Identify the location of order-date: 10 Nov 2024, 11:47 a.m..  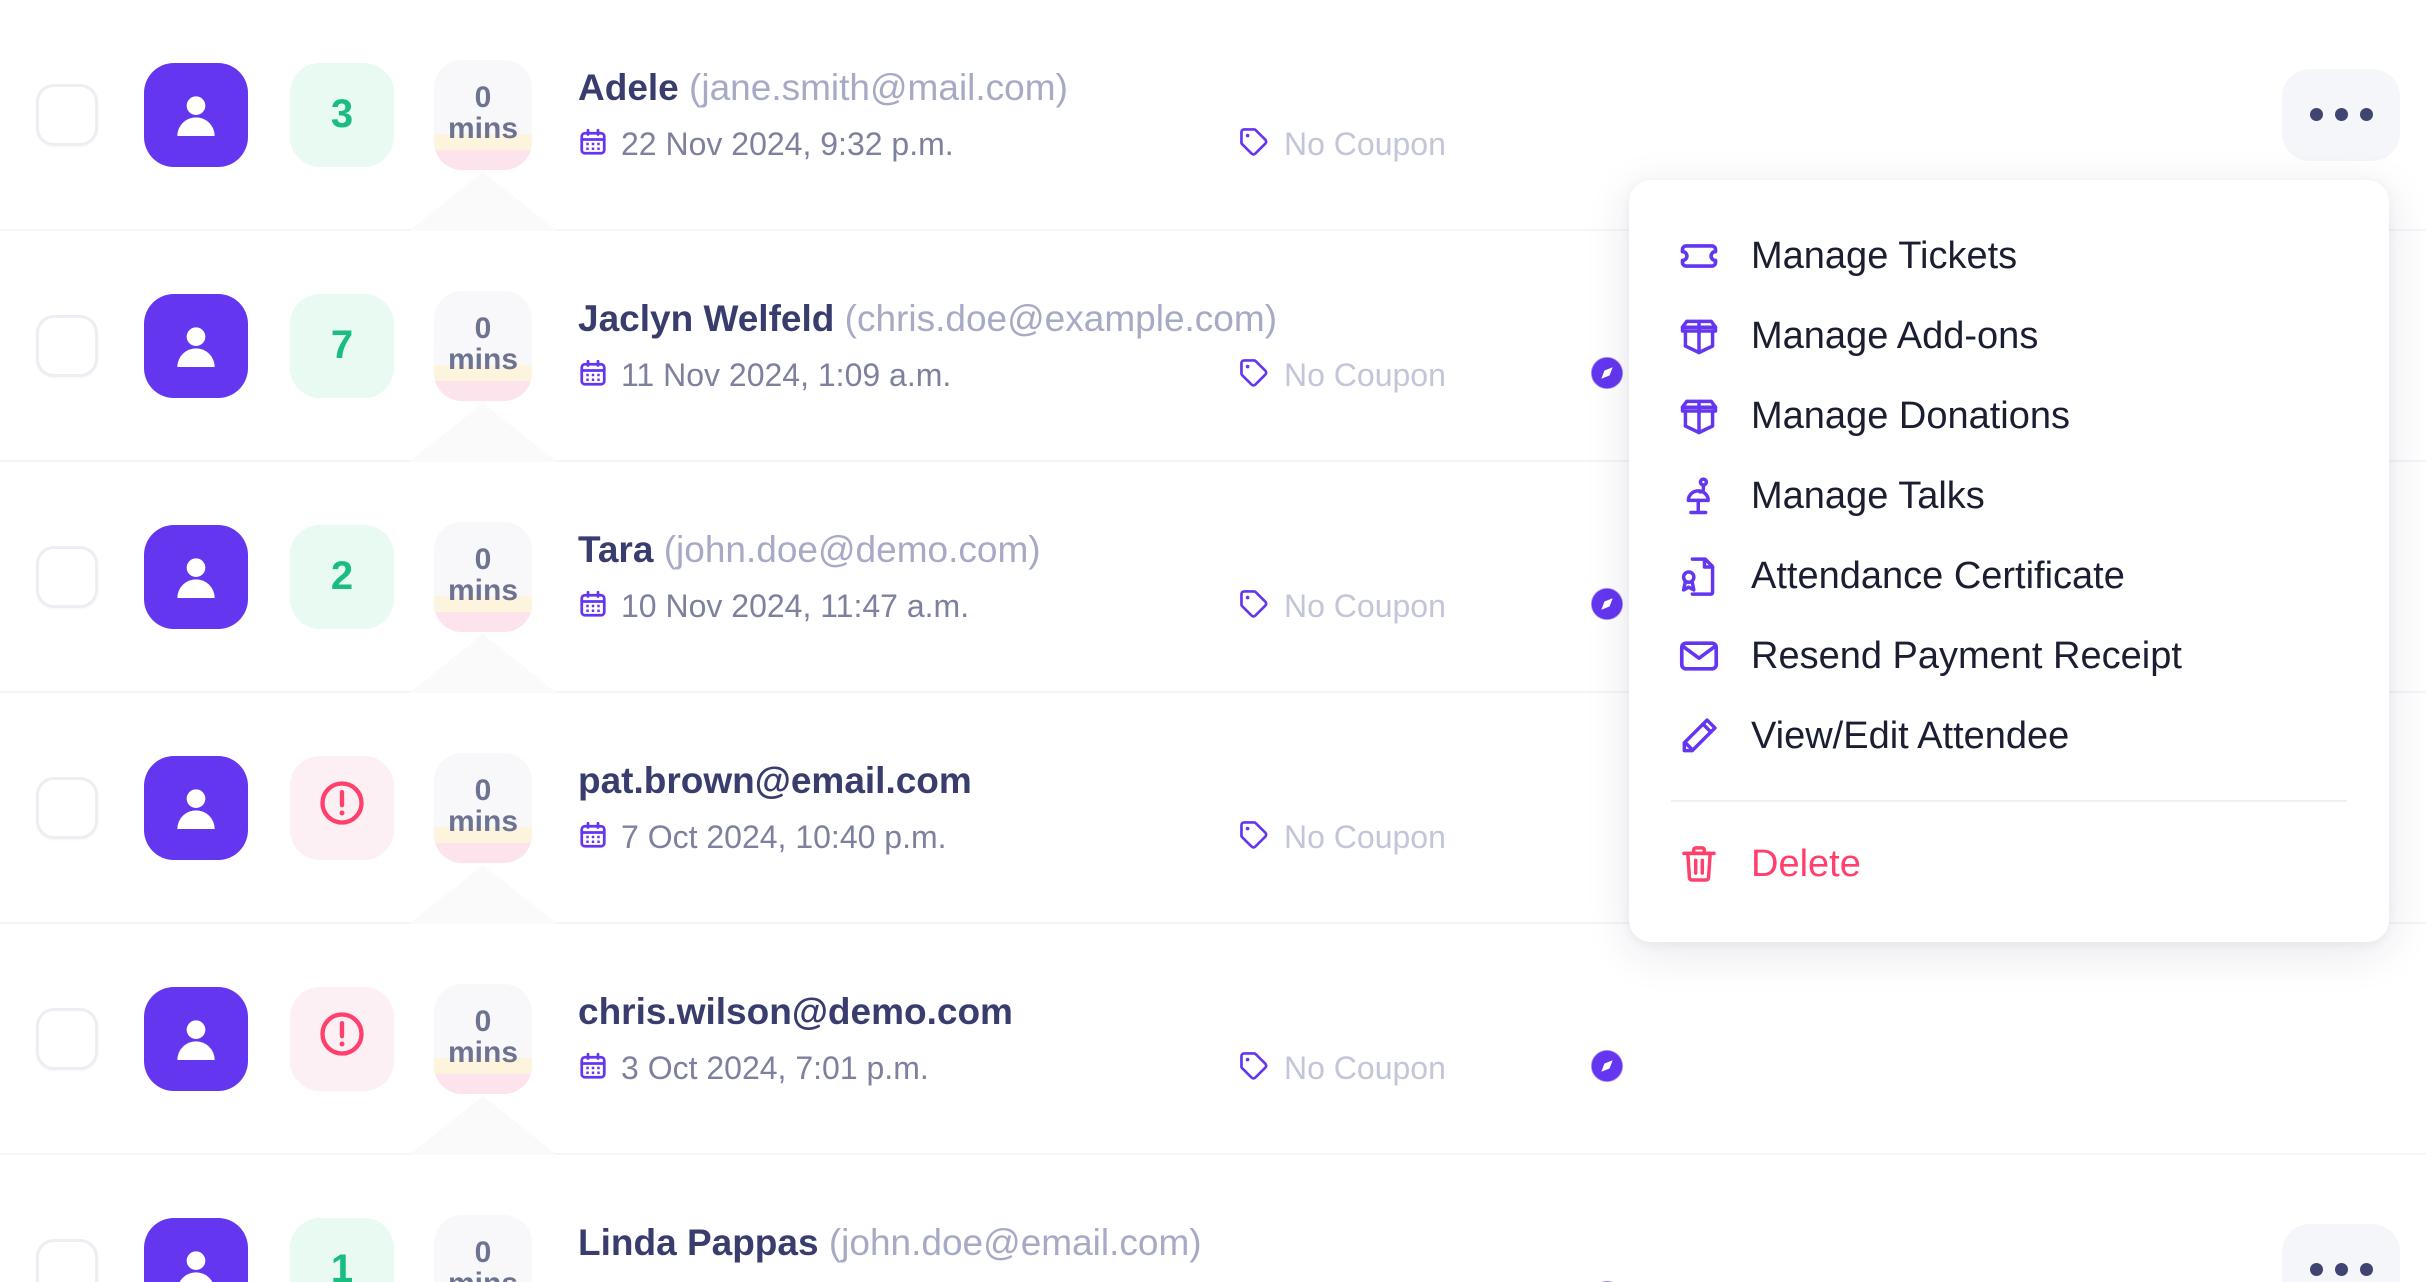
(773, 606).